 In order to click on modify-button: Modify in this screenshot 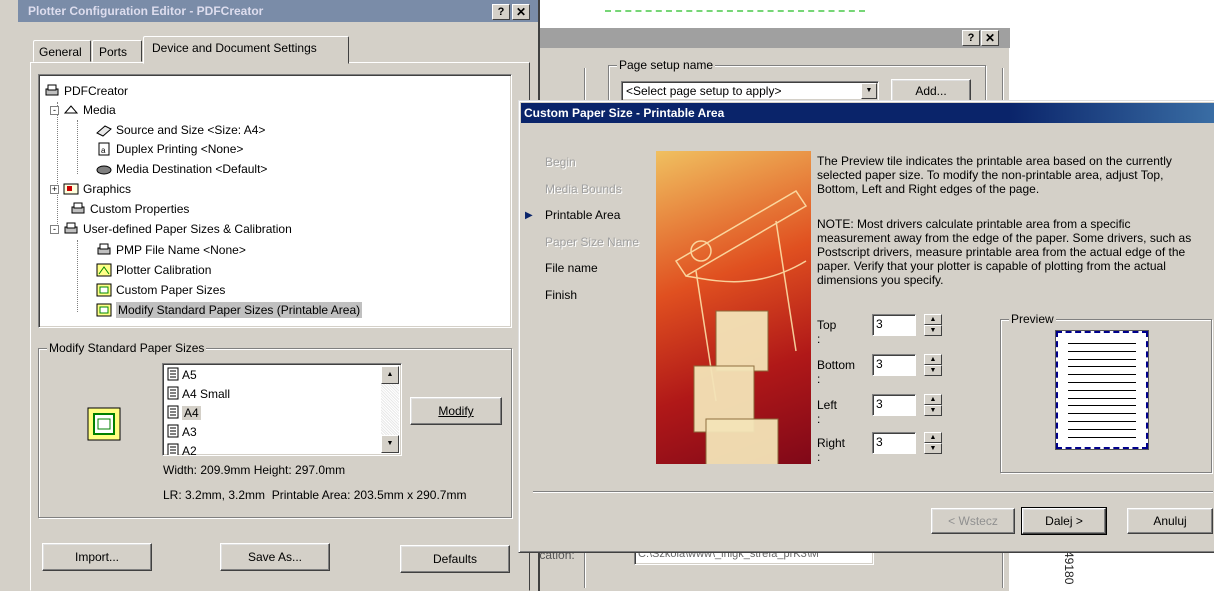, I will do `click(456, 411)`.